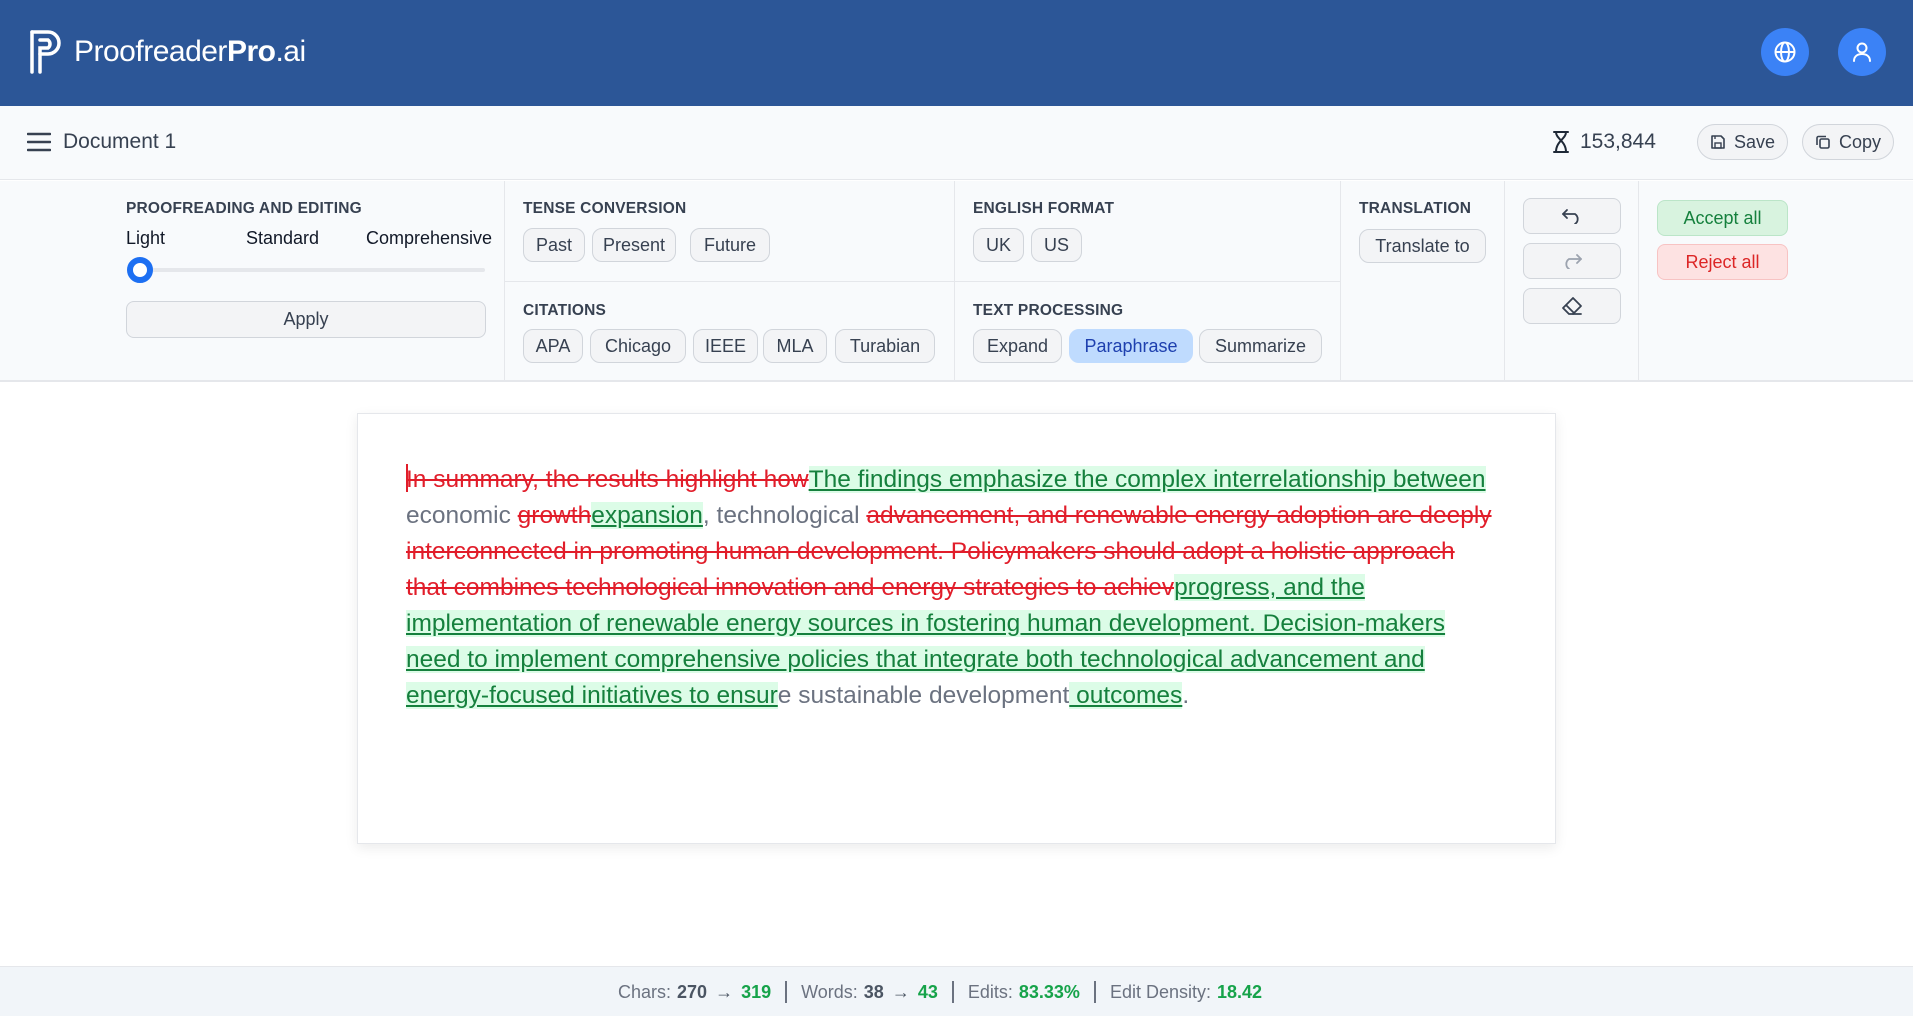 This screenshot has width=1913, height=1016. What do you see at coordinates (638, 346) in the screenshot?
I see `citation-chicago-button: Chicago` at bounding box center [638, 346].